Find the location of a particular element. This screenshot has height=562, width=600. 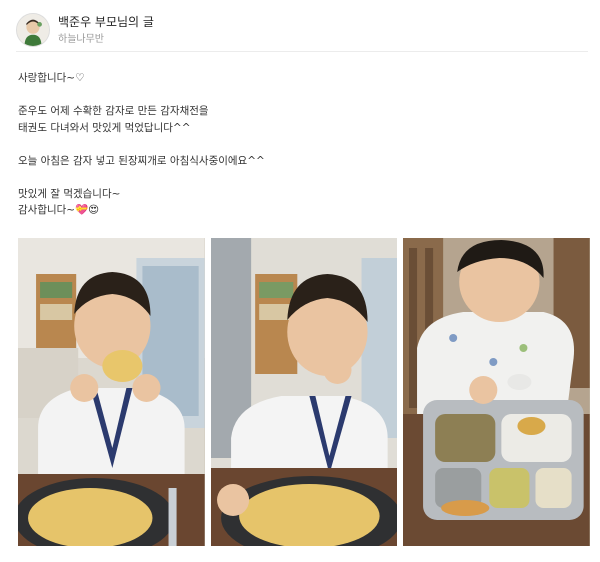

post-line: 준우도 어제 수확한 감자로 만든 감자채전을 is located at coordinates (113, 111).